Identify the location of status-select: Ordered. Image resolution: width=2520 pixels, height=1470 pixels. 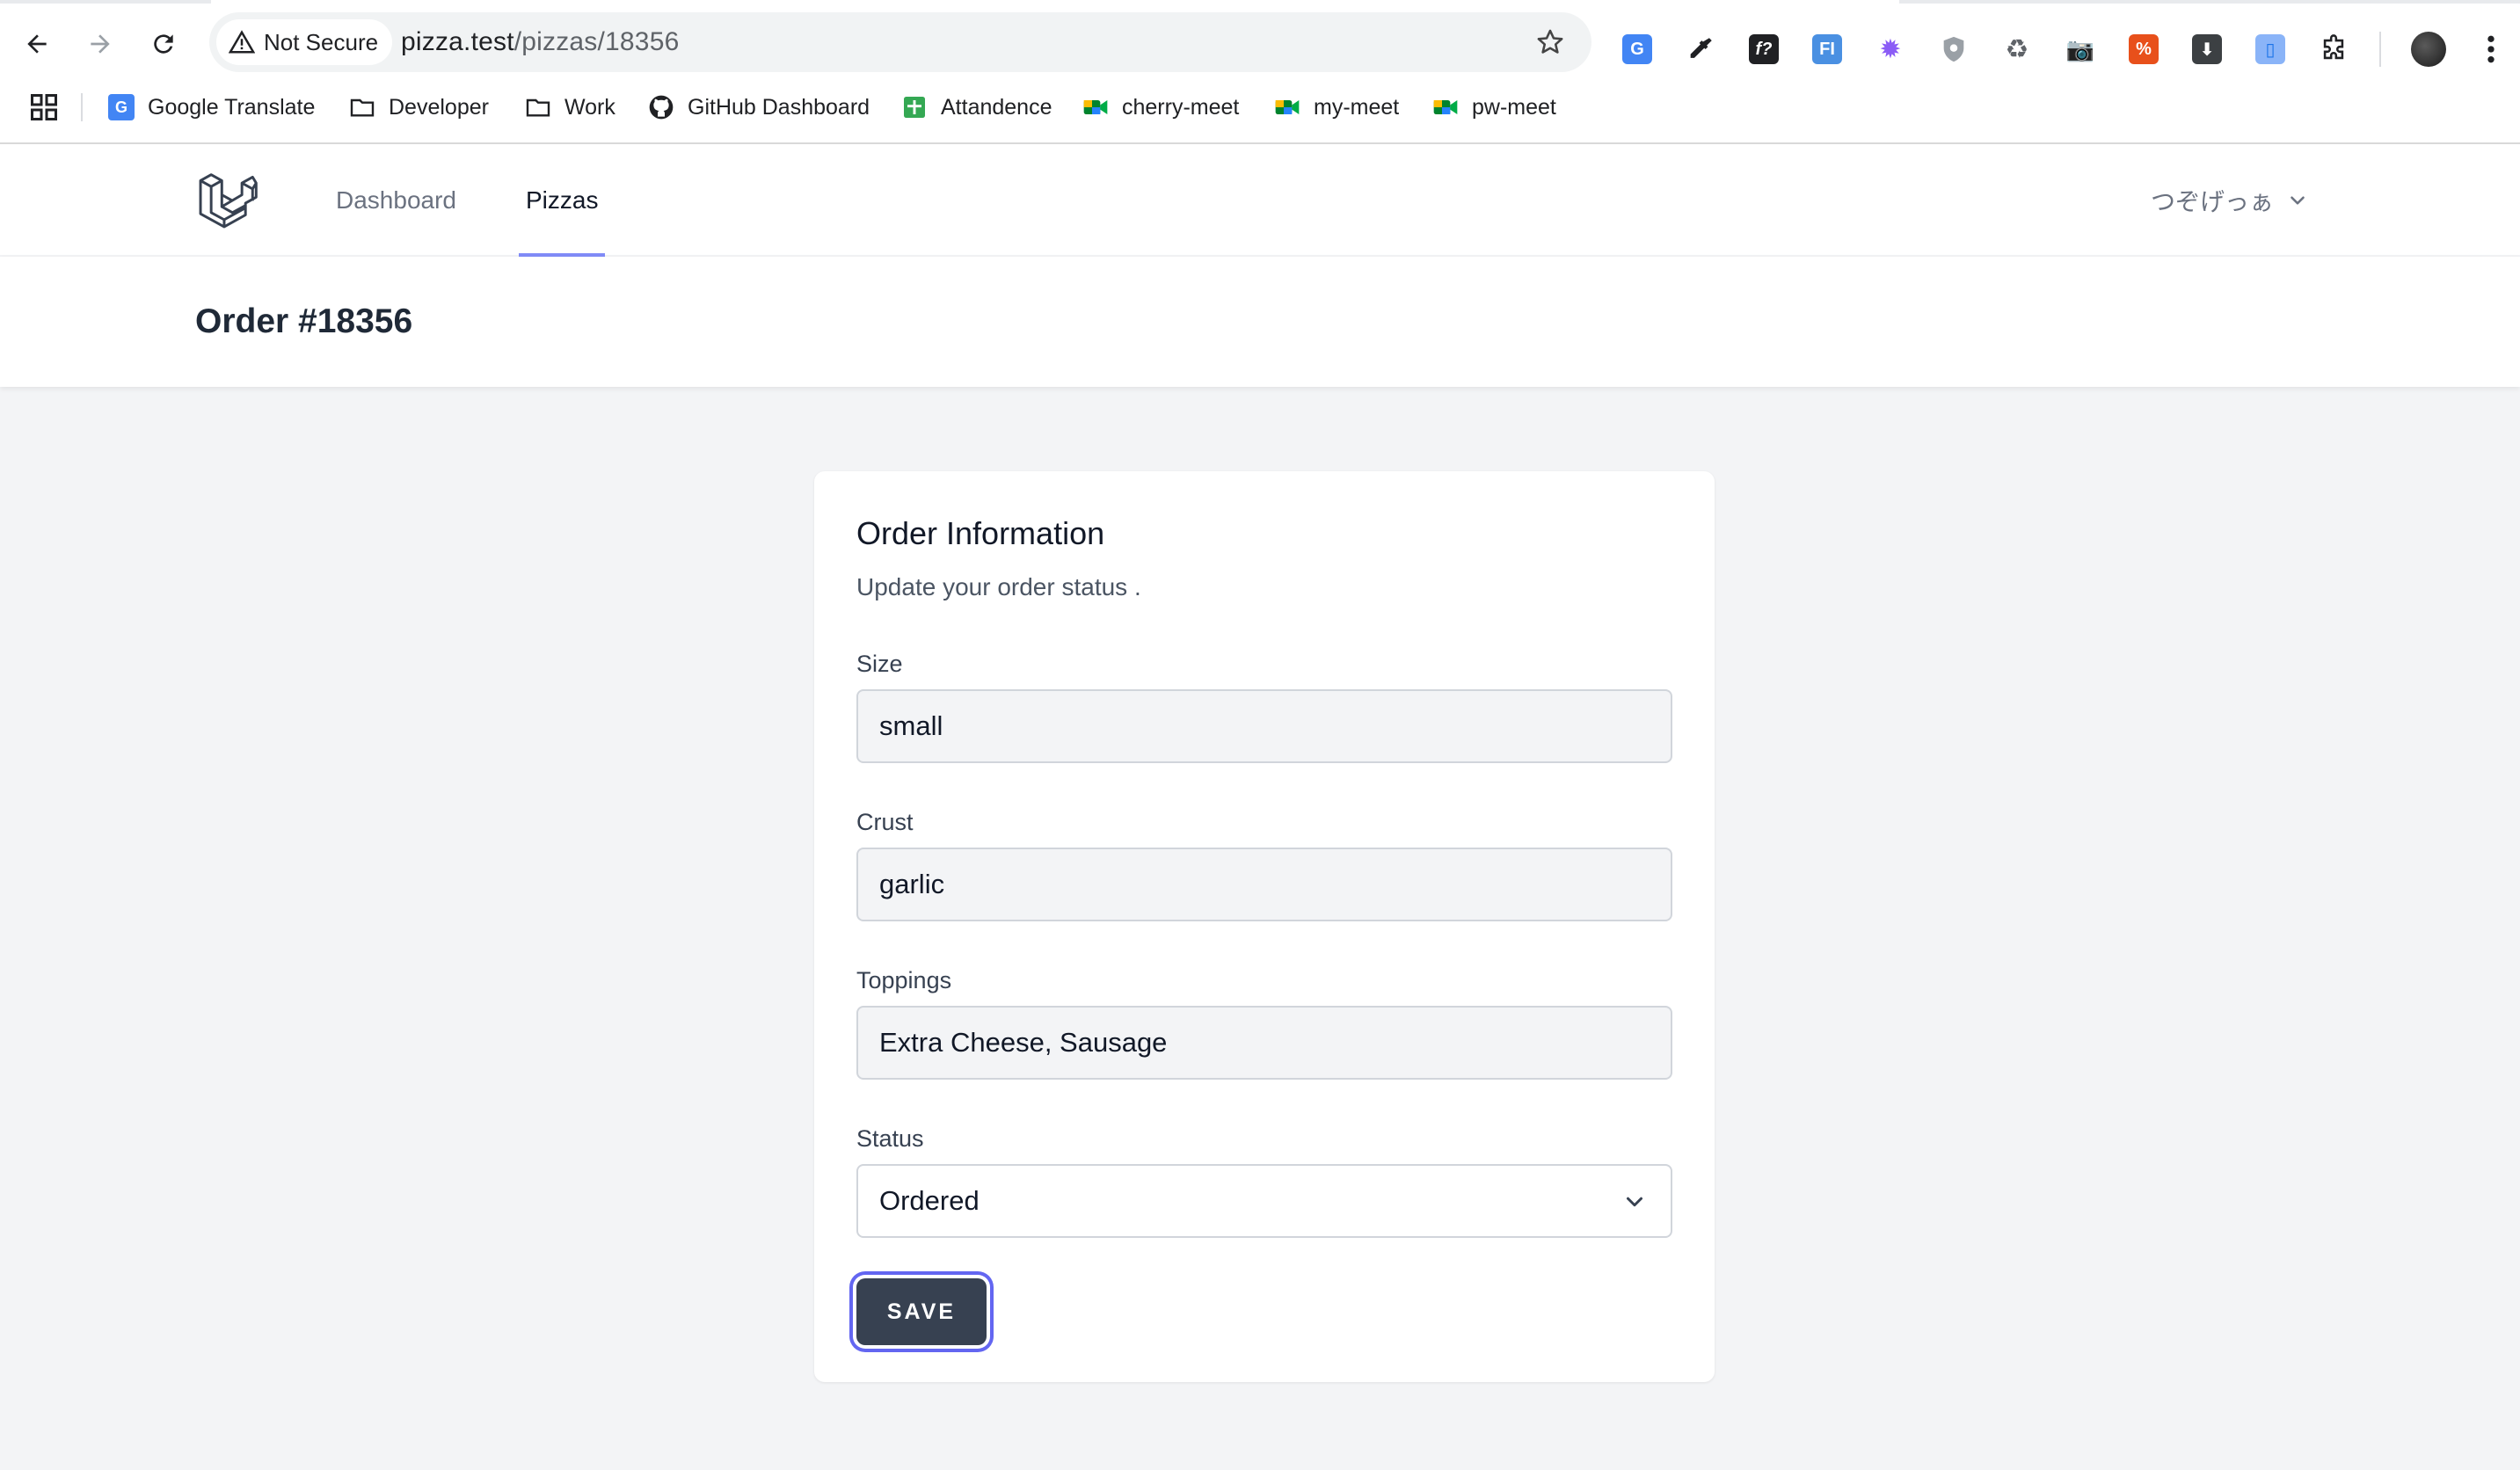
(1264, 1201).